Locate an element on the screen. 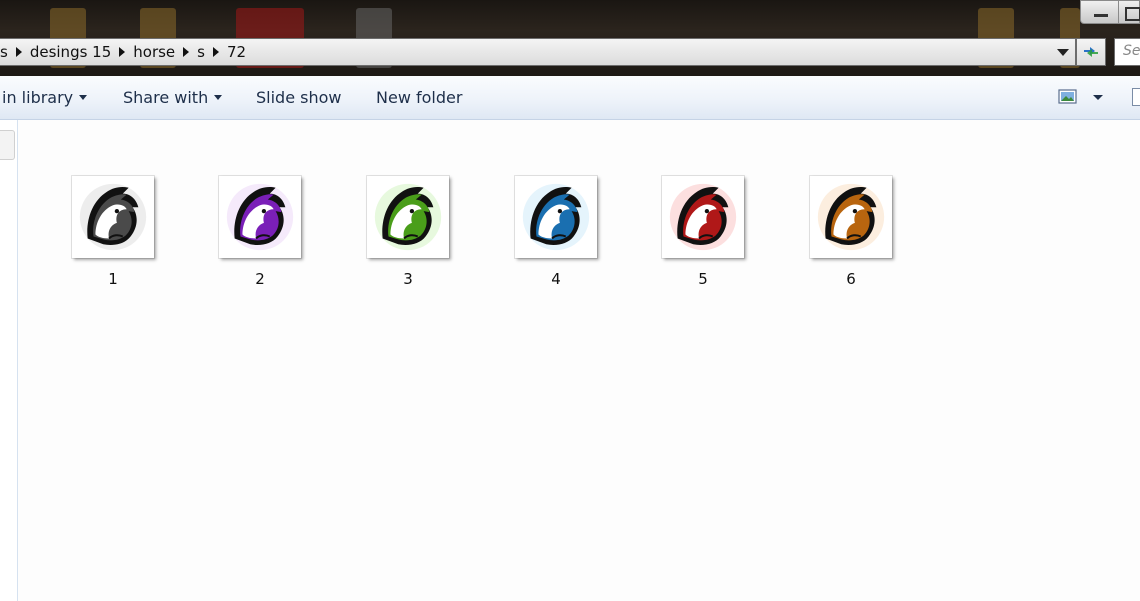 The height and width of the screenshot is (601, 1140). view-icon is located at coordinates (1067, 96).